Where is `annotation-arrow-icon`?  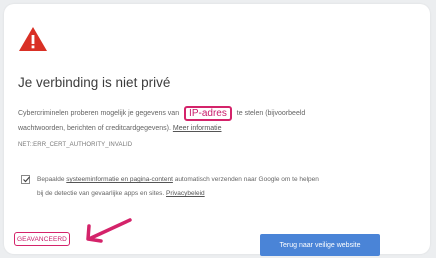 annotation-arrow-icon is located at coordinates (109, 230).